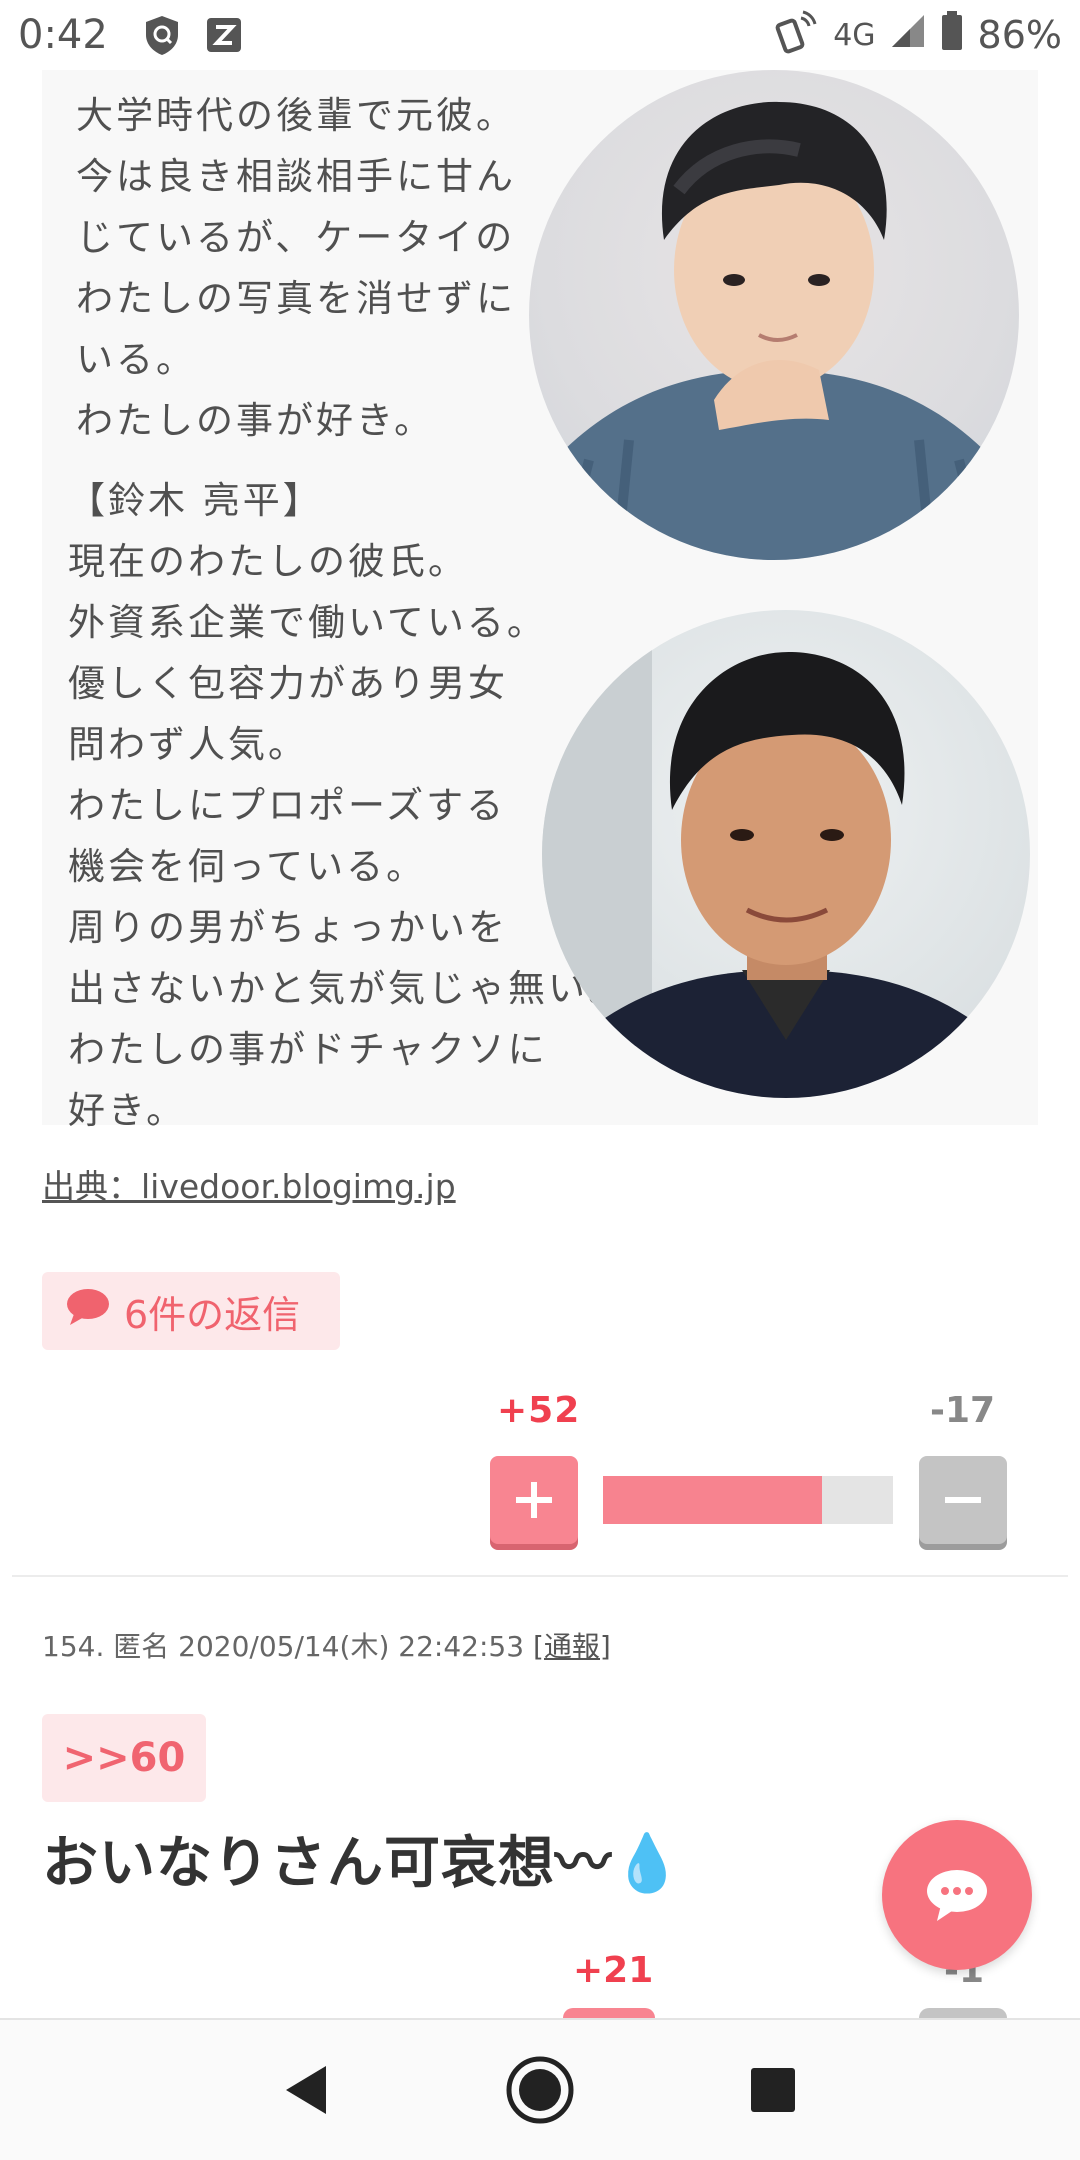 Image resolution: width=1080 pixels, height=2160 pixels. I want to click on plus-icon, so click(534, 1500).